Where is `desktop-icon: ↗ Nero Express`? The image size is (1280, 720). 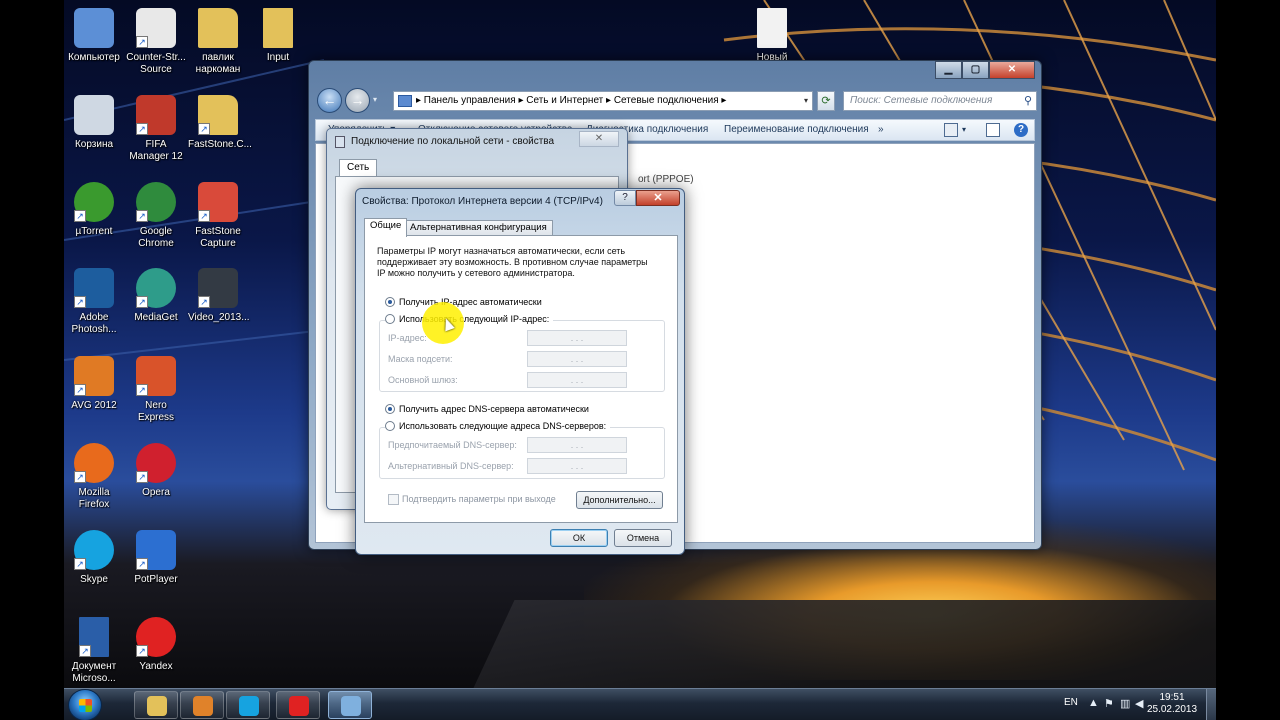 desktop-icon: ↗ Nero Express is located at coordinates (156, 390).